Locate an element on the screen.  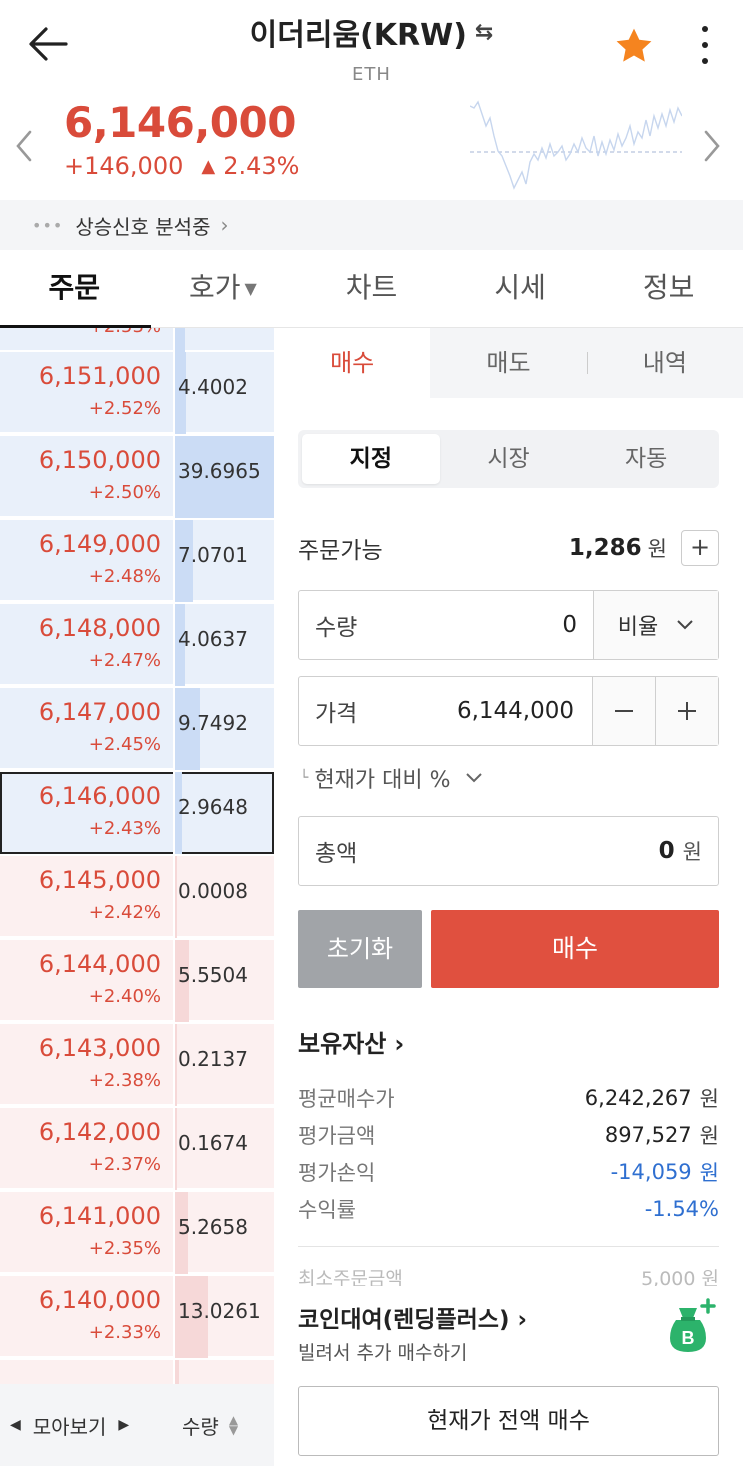
order-side-tabs: 매수 매도 내역 is located at coordinates (508, 363).